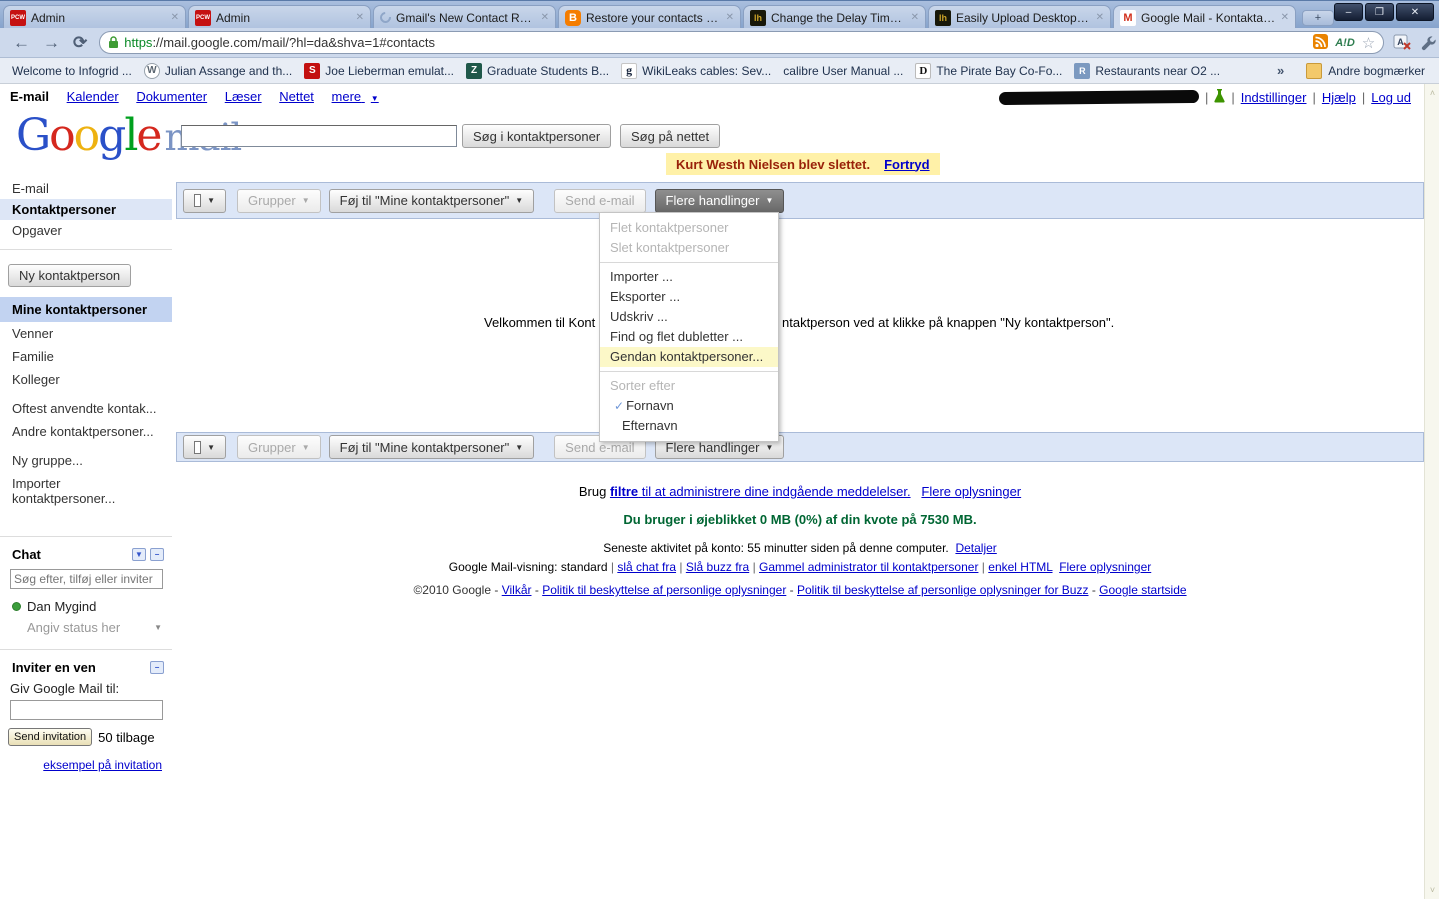 The image size is (1439, 899). I want to click on adblock-icon: A!D, so click(1345, 43).